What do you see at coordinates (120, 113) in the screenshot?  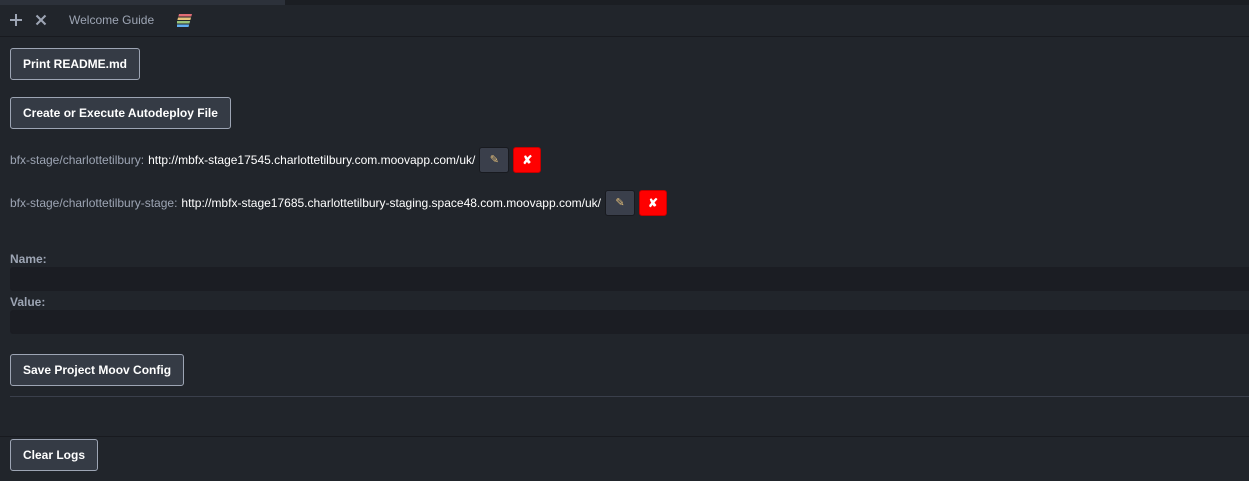 I see `autodeploy-button: Create or Execute Autodeploy File` at bounding box center [120, 113].